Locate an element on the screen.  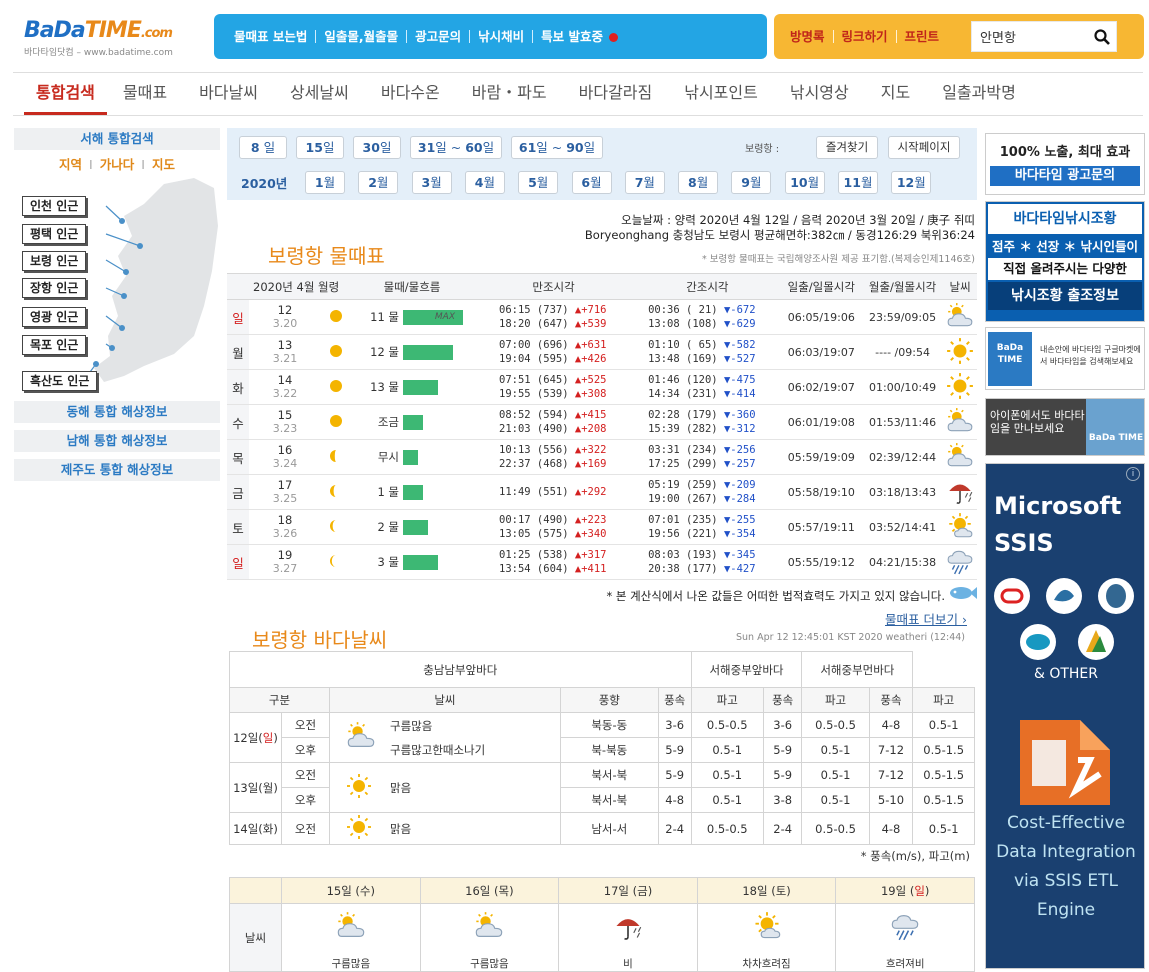
wind-speed: 3-6 is located at coordinates (782, 725).